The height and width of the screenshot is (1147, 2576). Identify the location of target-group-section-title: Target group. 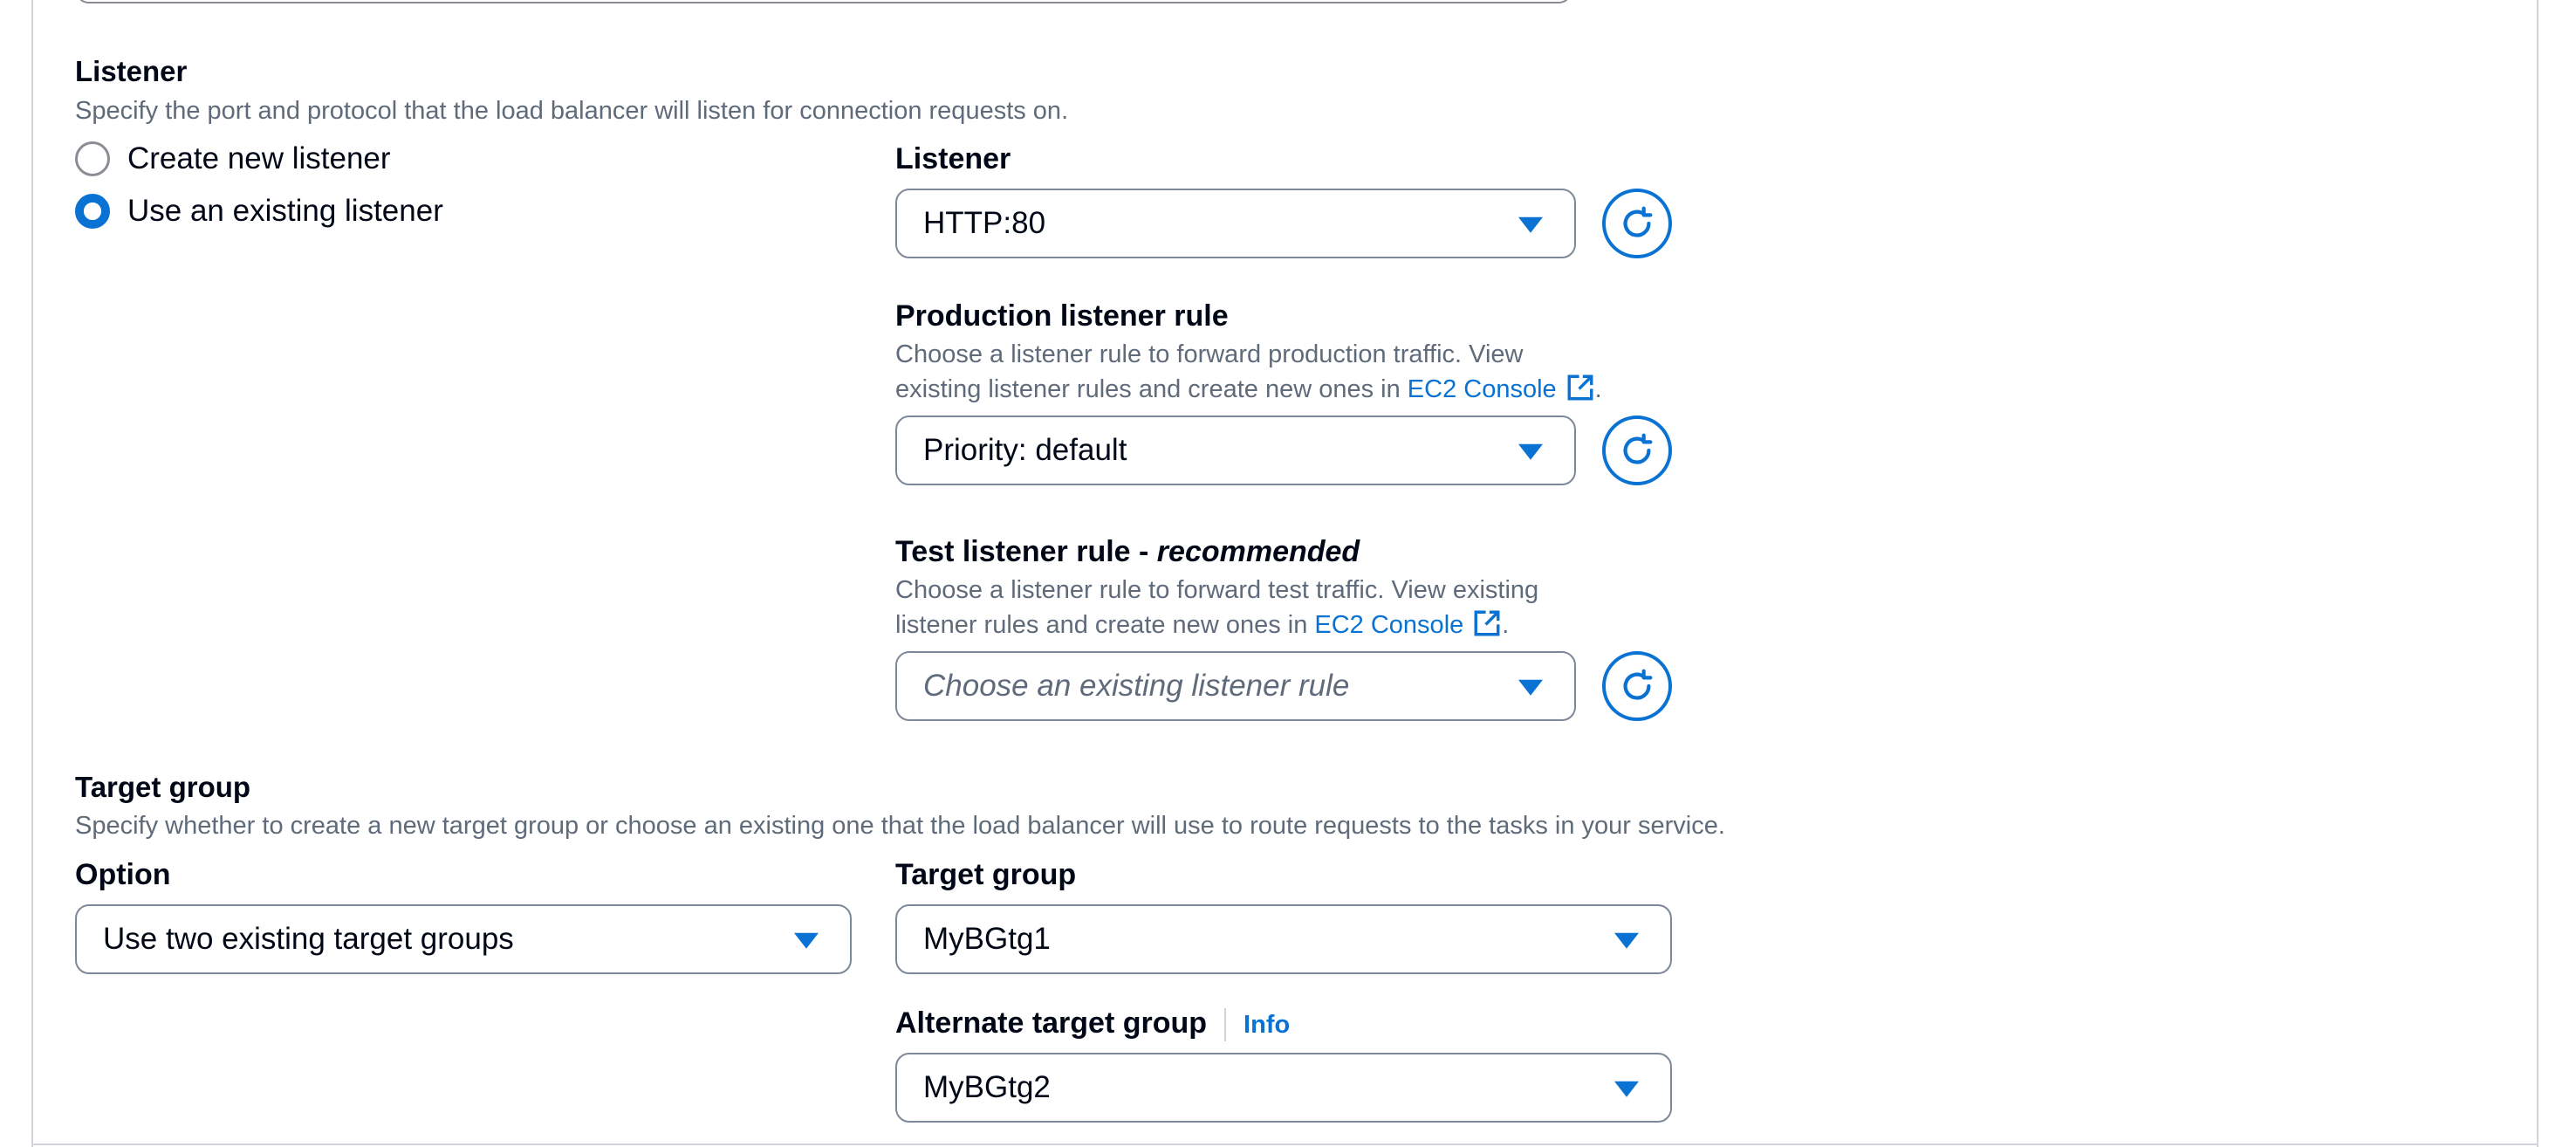
(163, 787).